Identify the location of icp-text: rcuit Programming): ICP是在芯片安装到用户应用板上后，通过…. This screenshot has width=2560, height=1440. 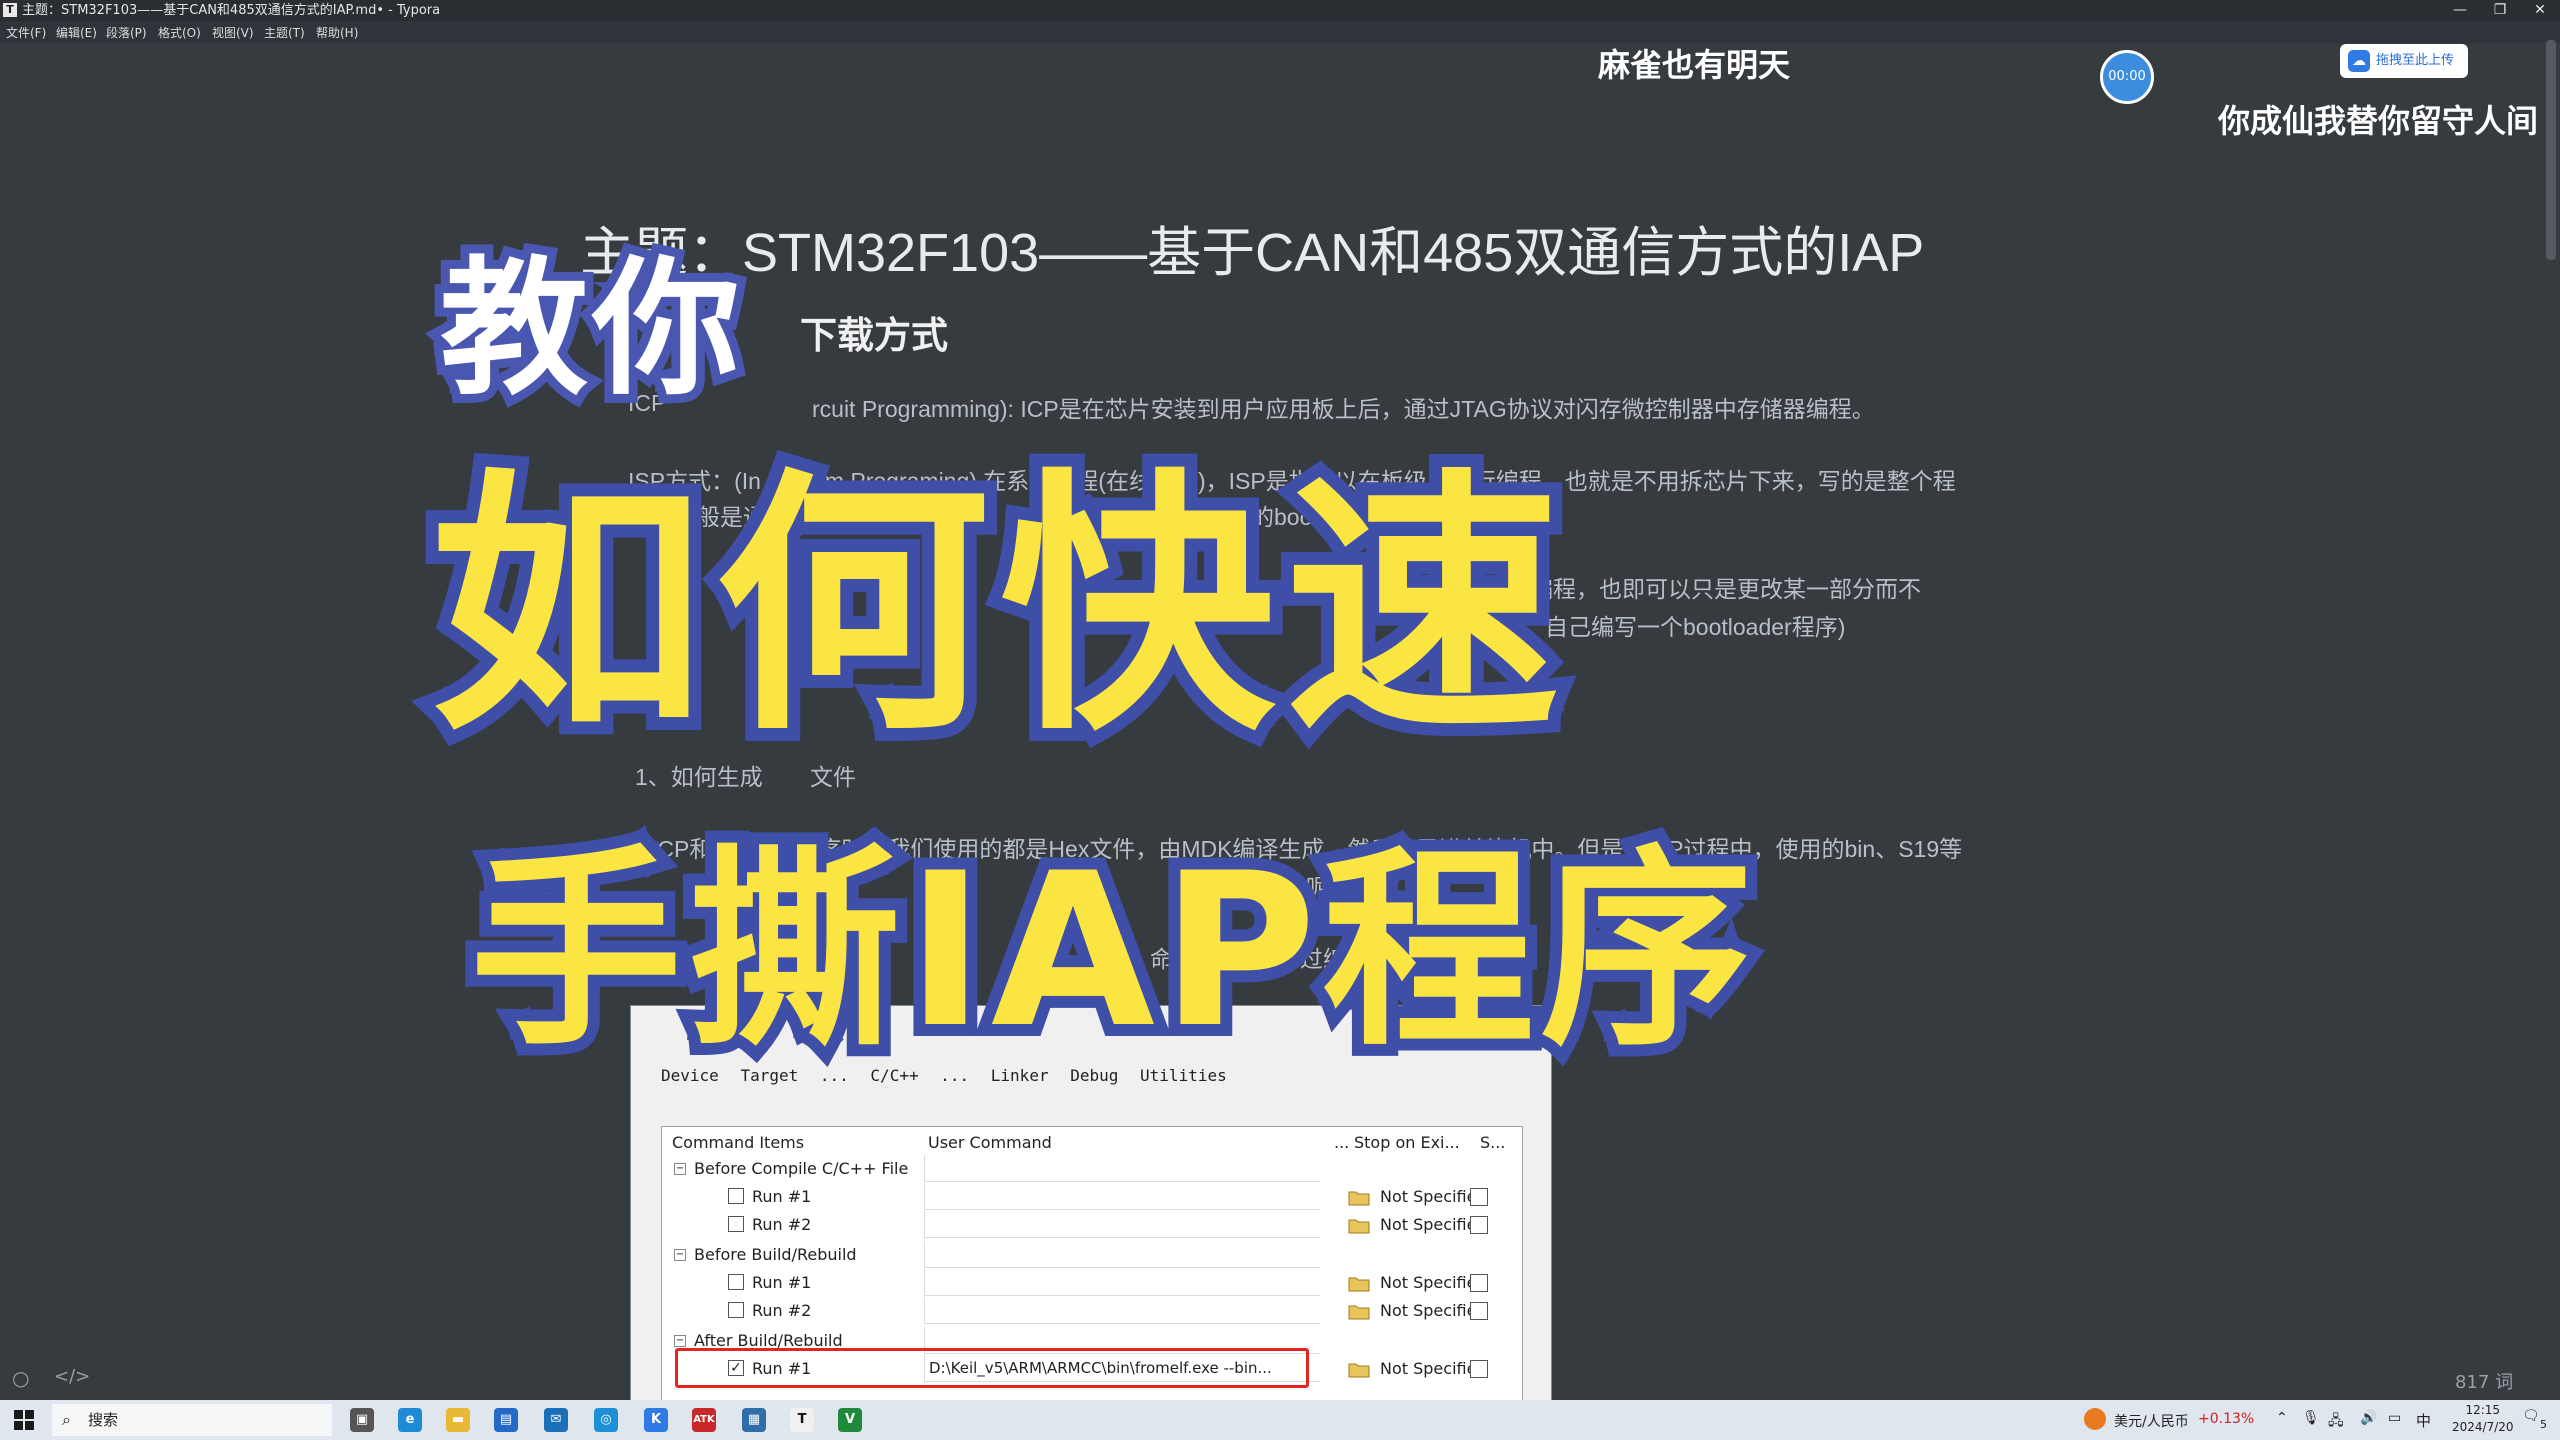
(1343, 409).